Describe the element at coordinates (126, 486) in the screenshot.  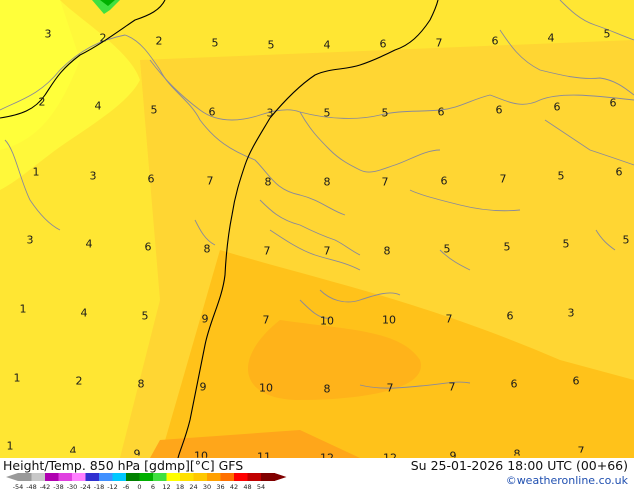
I see `legend-tick-label: -6` at that location.